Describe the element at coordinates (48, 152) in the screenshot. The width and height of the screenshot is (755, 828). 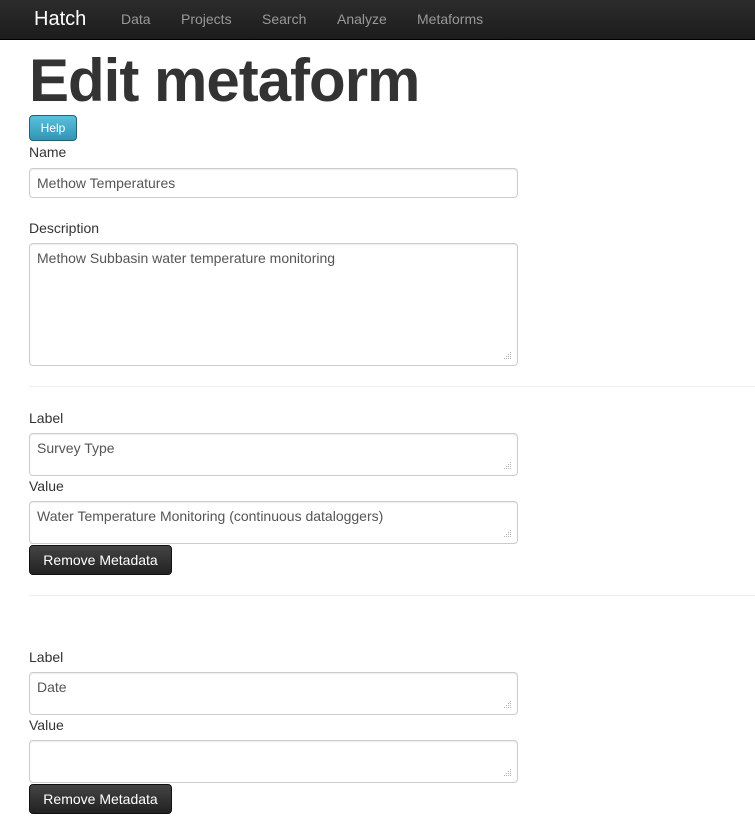
I see `name-label: Name` at that location.